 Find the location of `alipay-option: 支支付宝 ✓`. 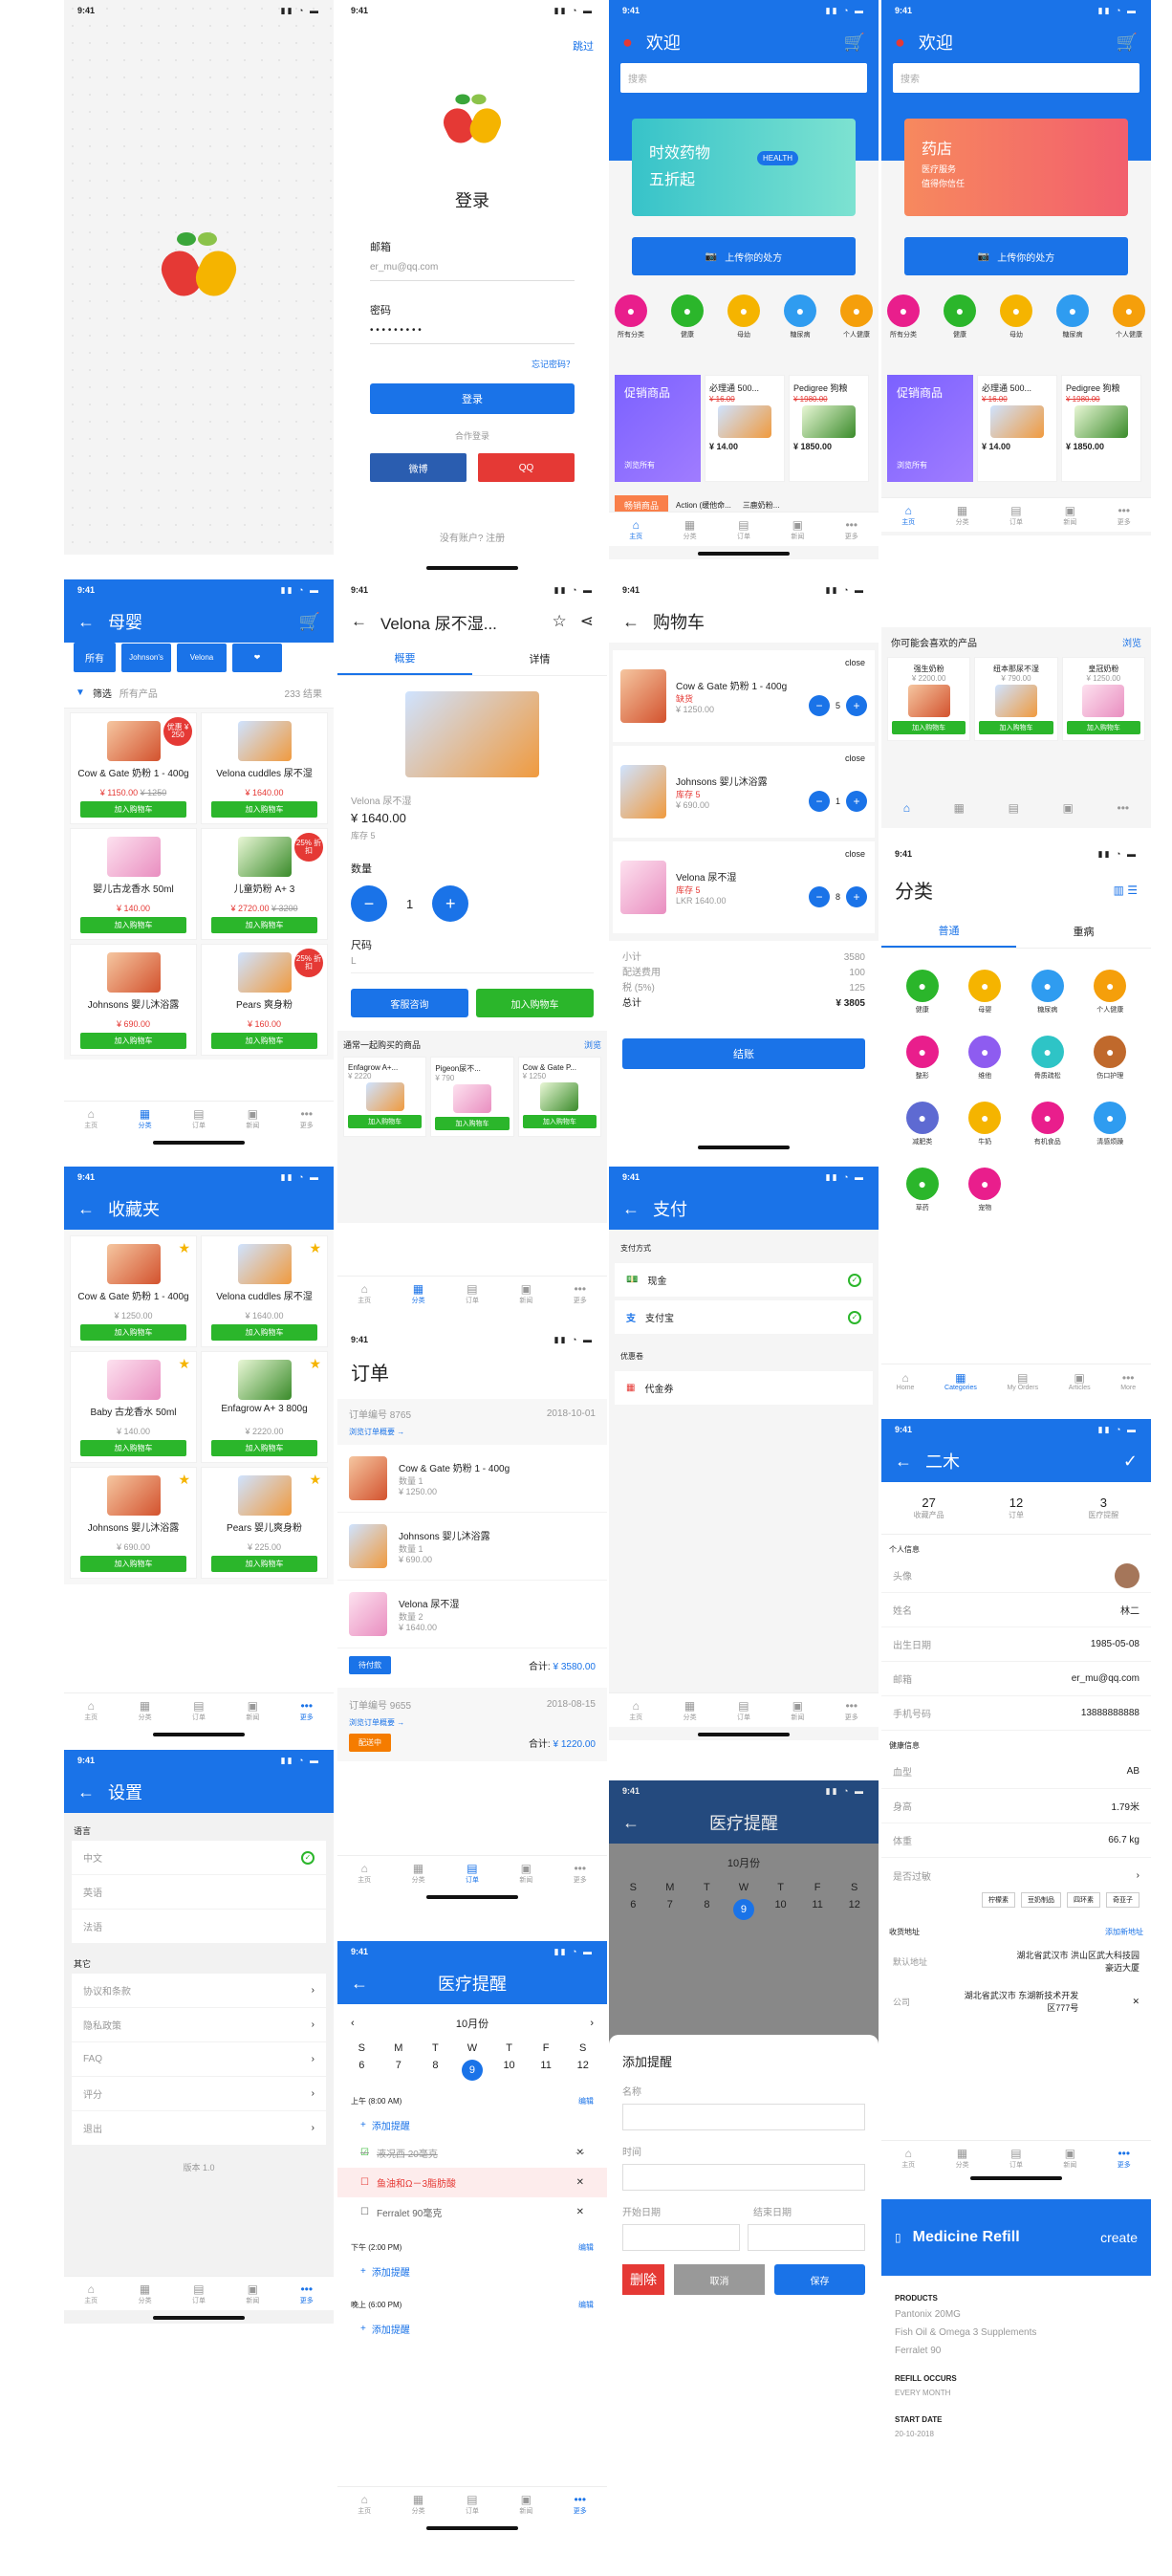

alipay-option: 支支付宝 ✓ is located at coordinates (744, 1317).